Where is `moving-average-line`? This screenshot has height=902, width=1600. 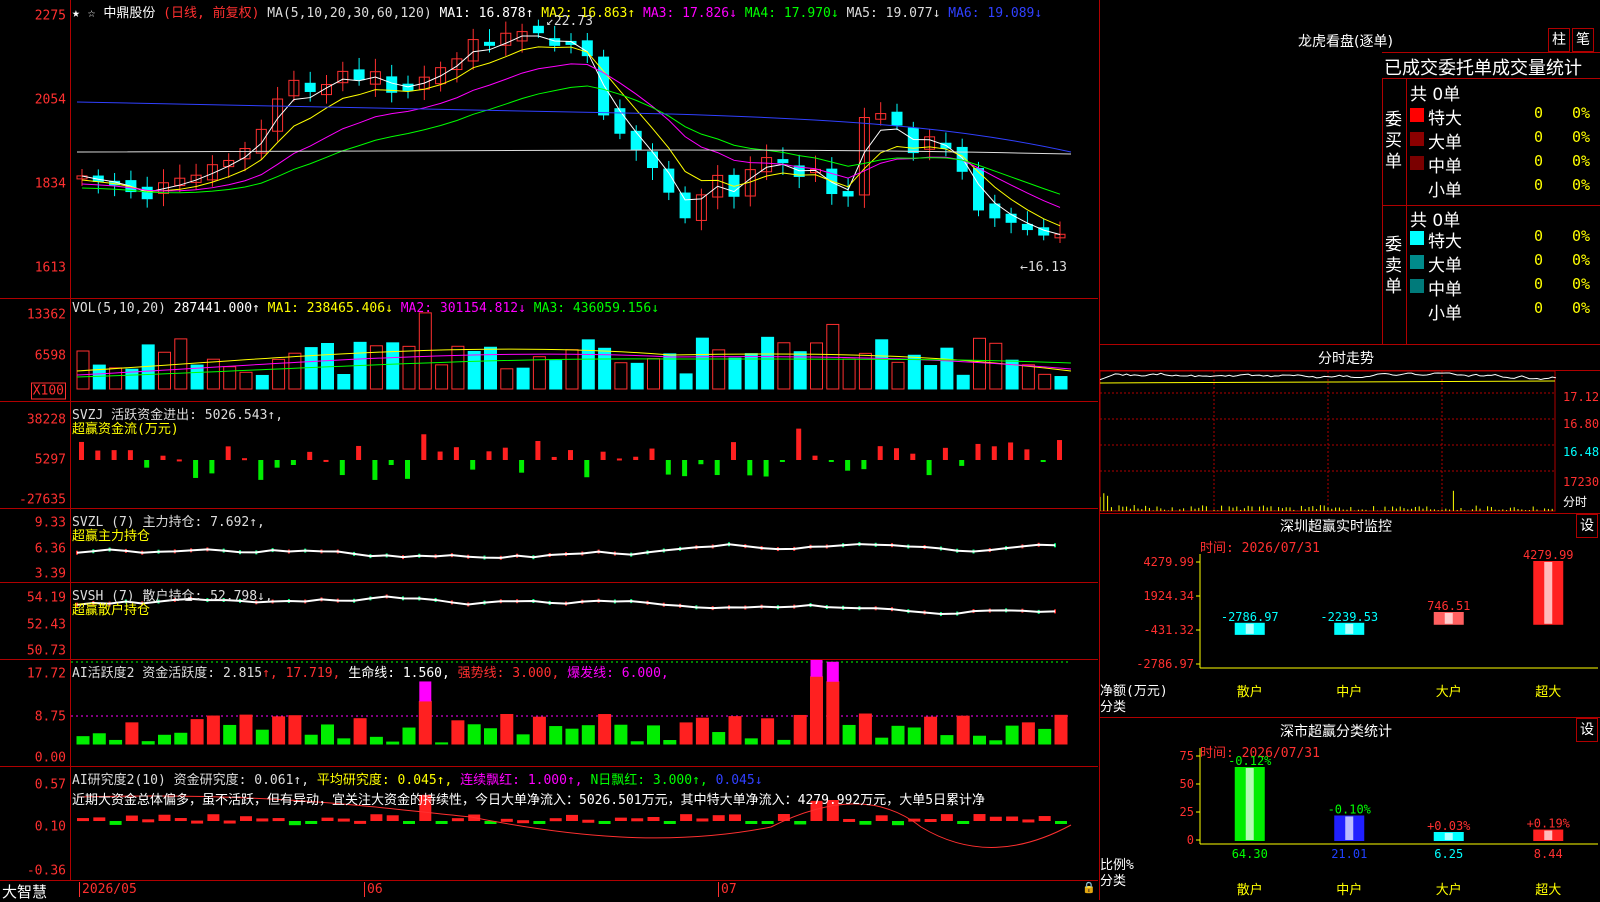 moving-average-line is located at coordinates (574, 127).